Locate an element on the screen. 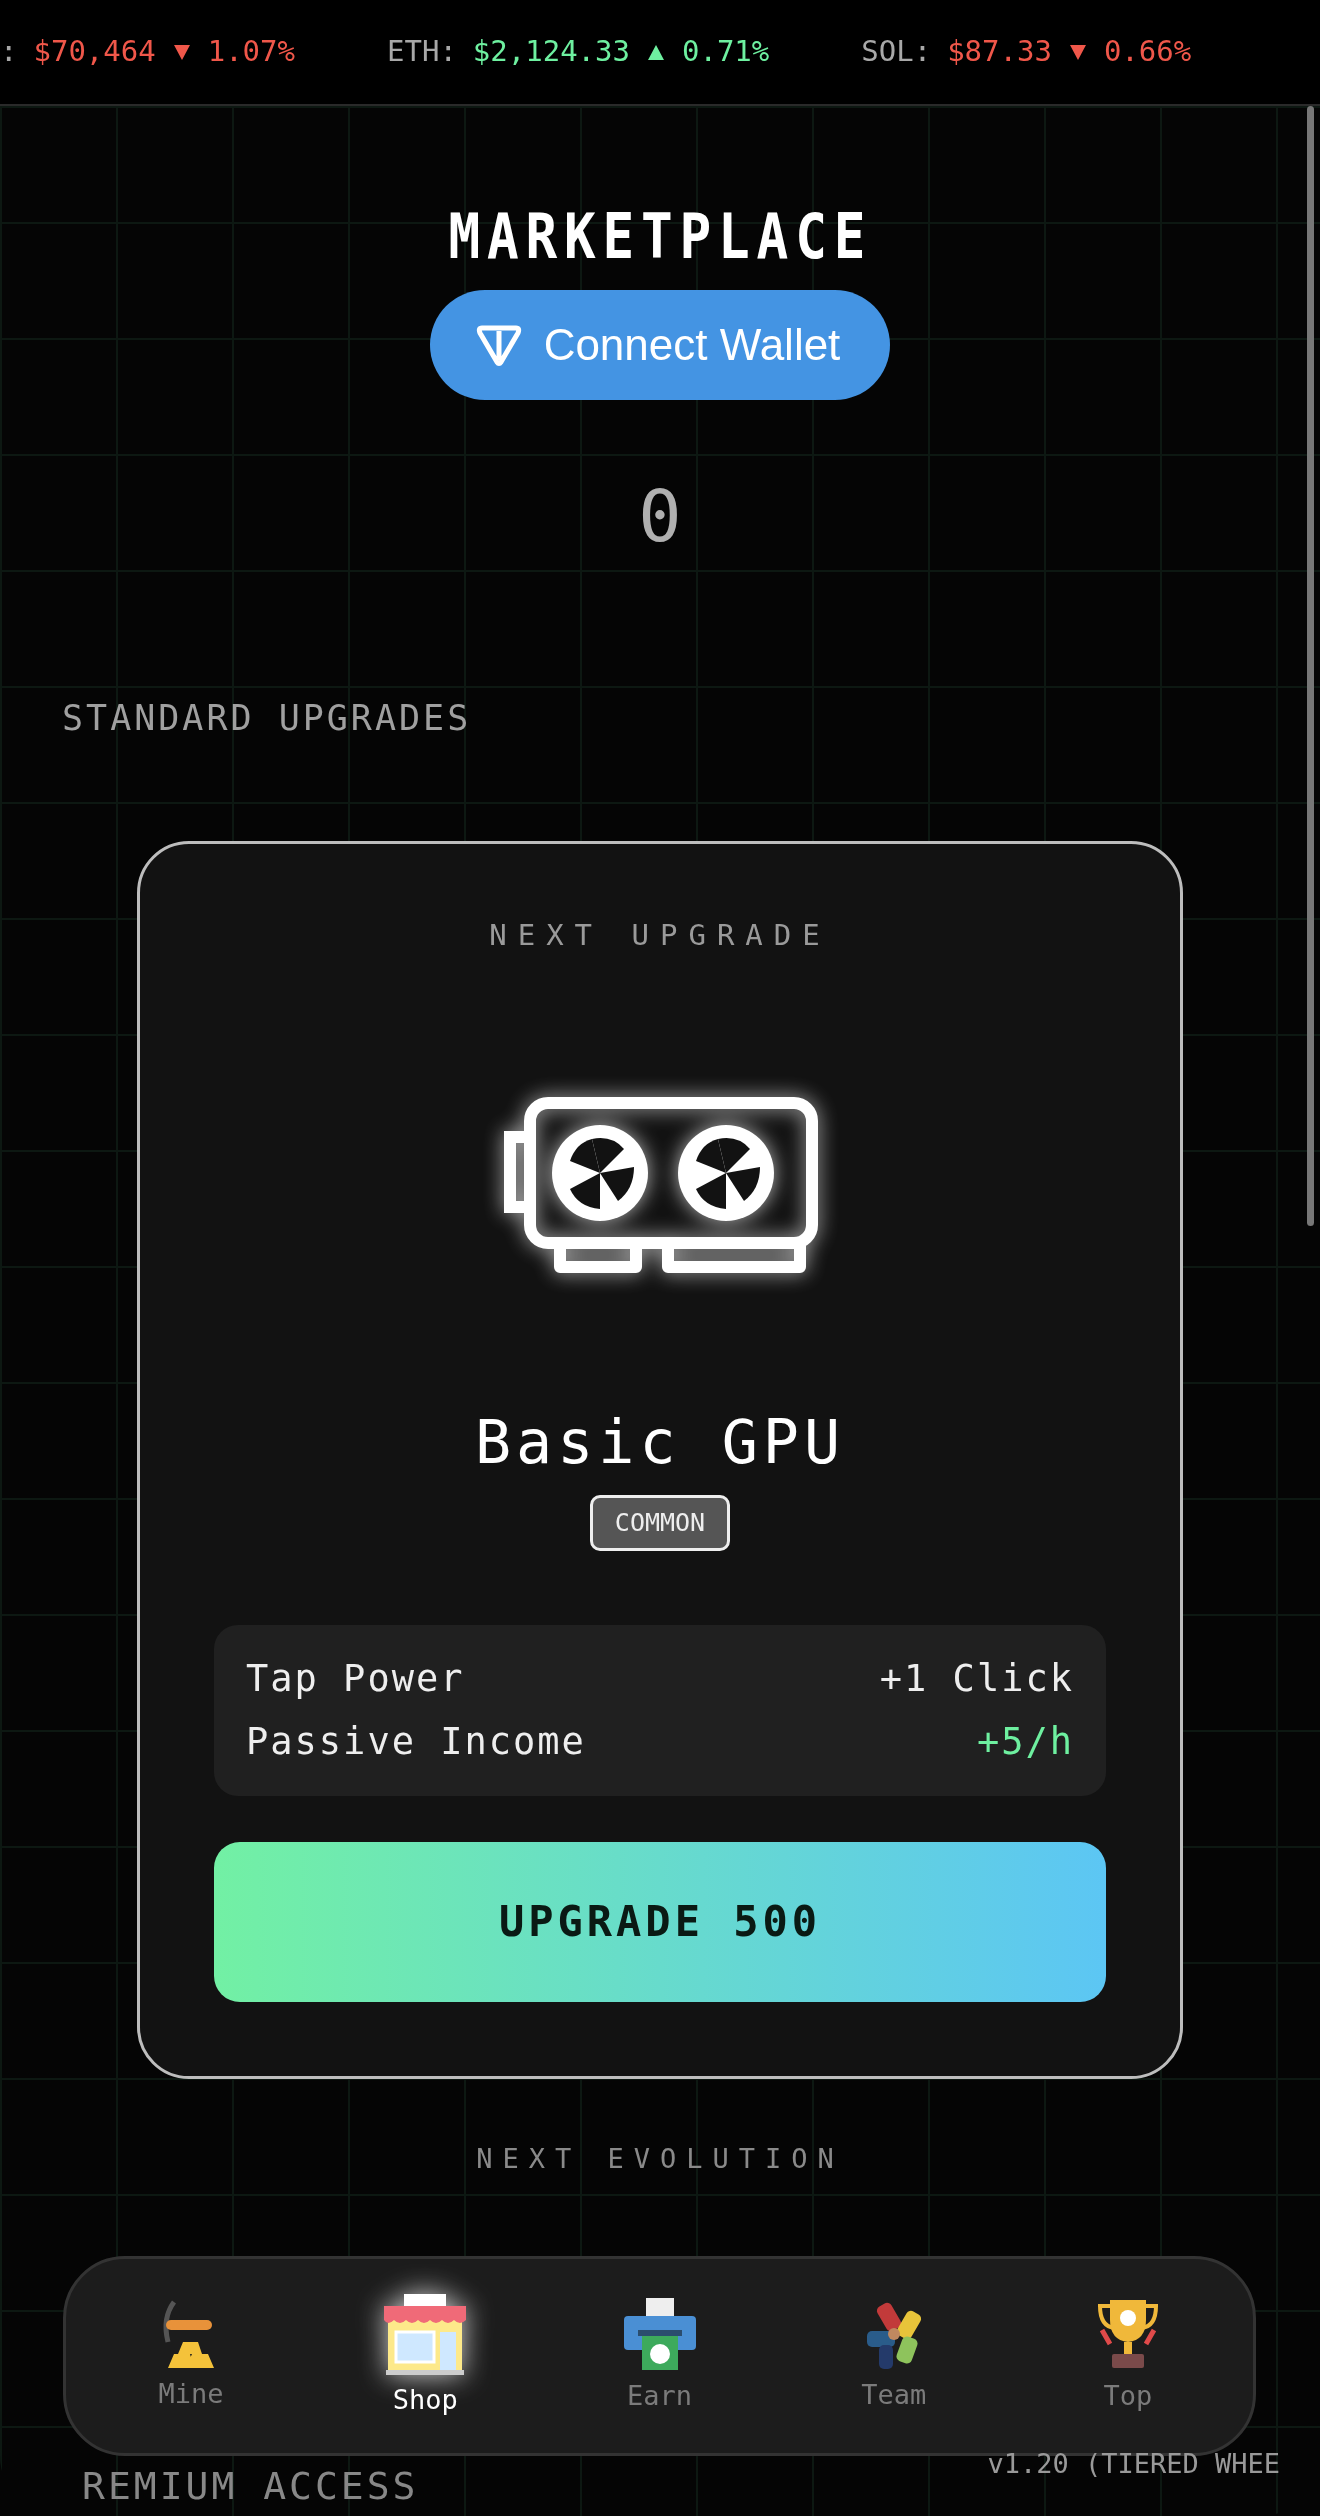  stat-label: Passive Income is located at coordinates (416, 1742).